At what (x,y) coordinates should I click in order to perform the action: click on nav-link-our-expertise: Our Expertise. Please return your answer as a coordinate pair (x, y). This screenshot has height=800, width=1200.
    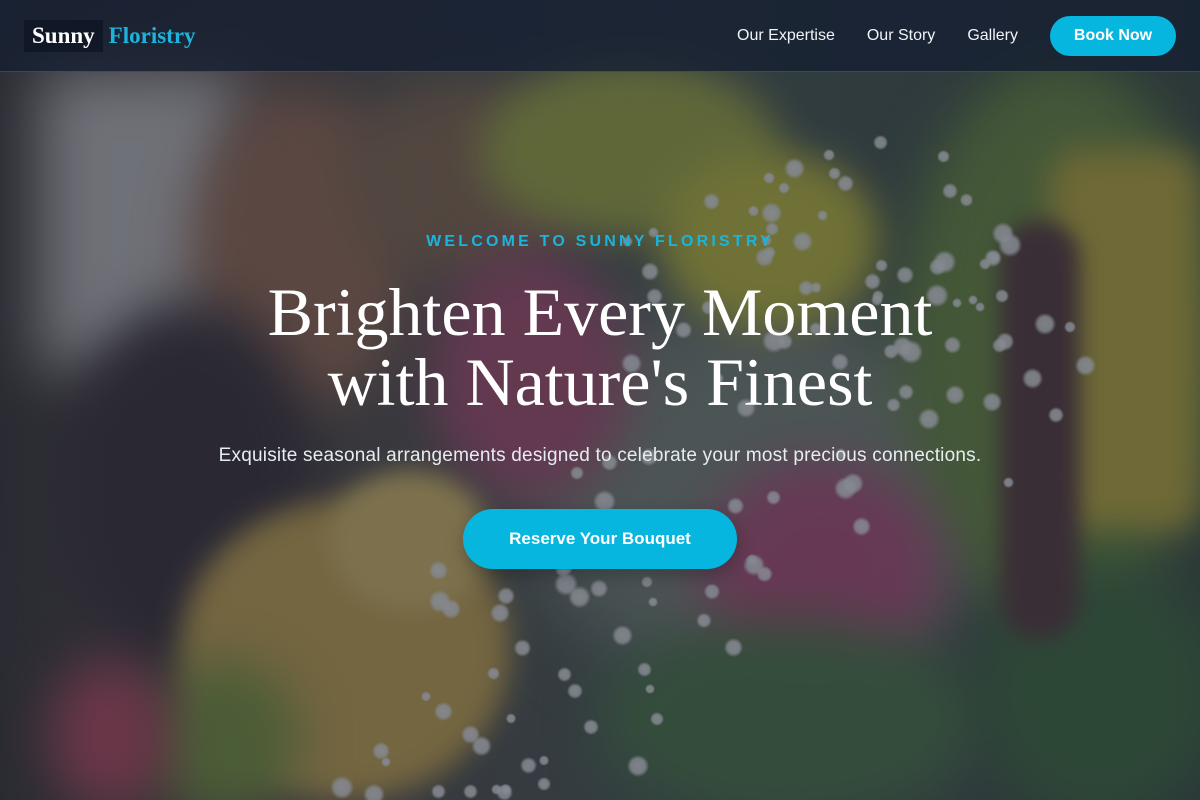
    Looking at the image, I should click on (786, 36).